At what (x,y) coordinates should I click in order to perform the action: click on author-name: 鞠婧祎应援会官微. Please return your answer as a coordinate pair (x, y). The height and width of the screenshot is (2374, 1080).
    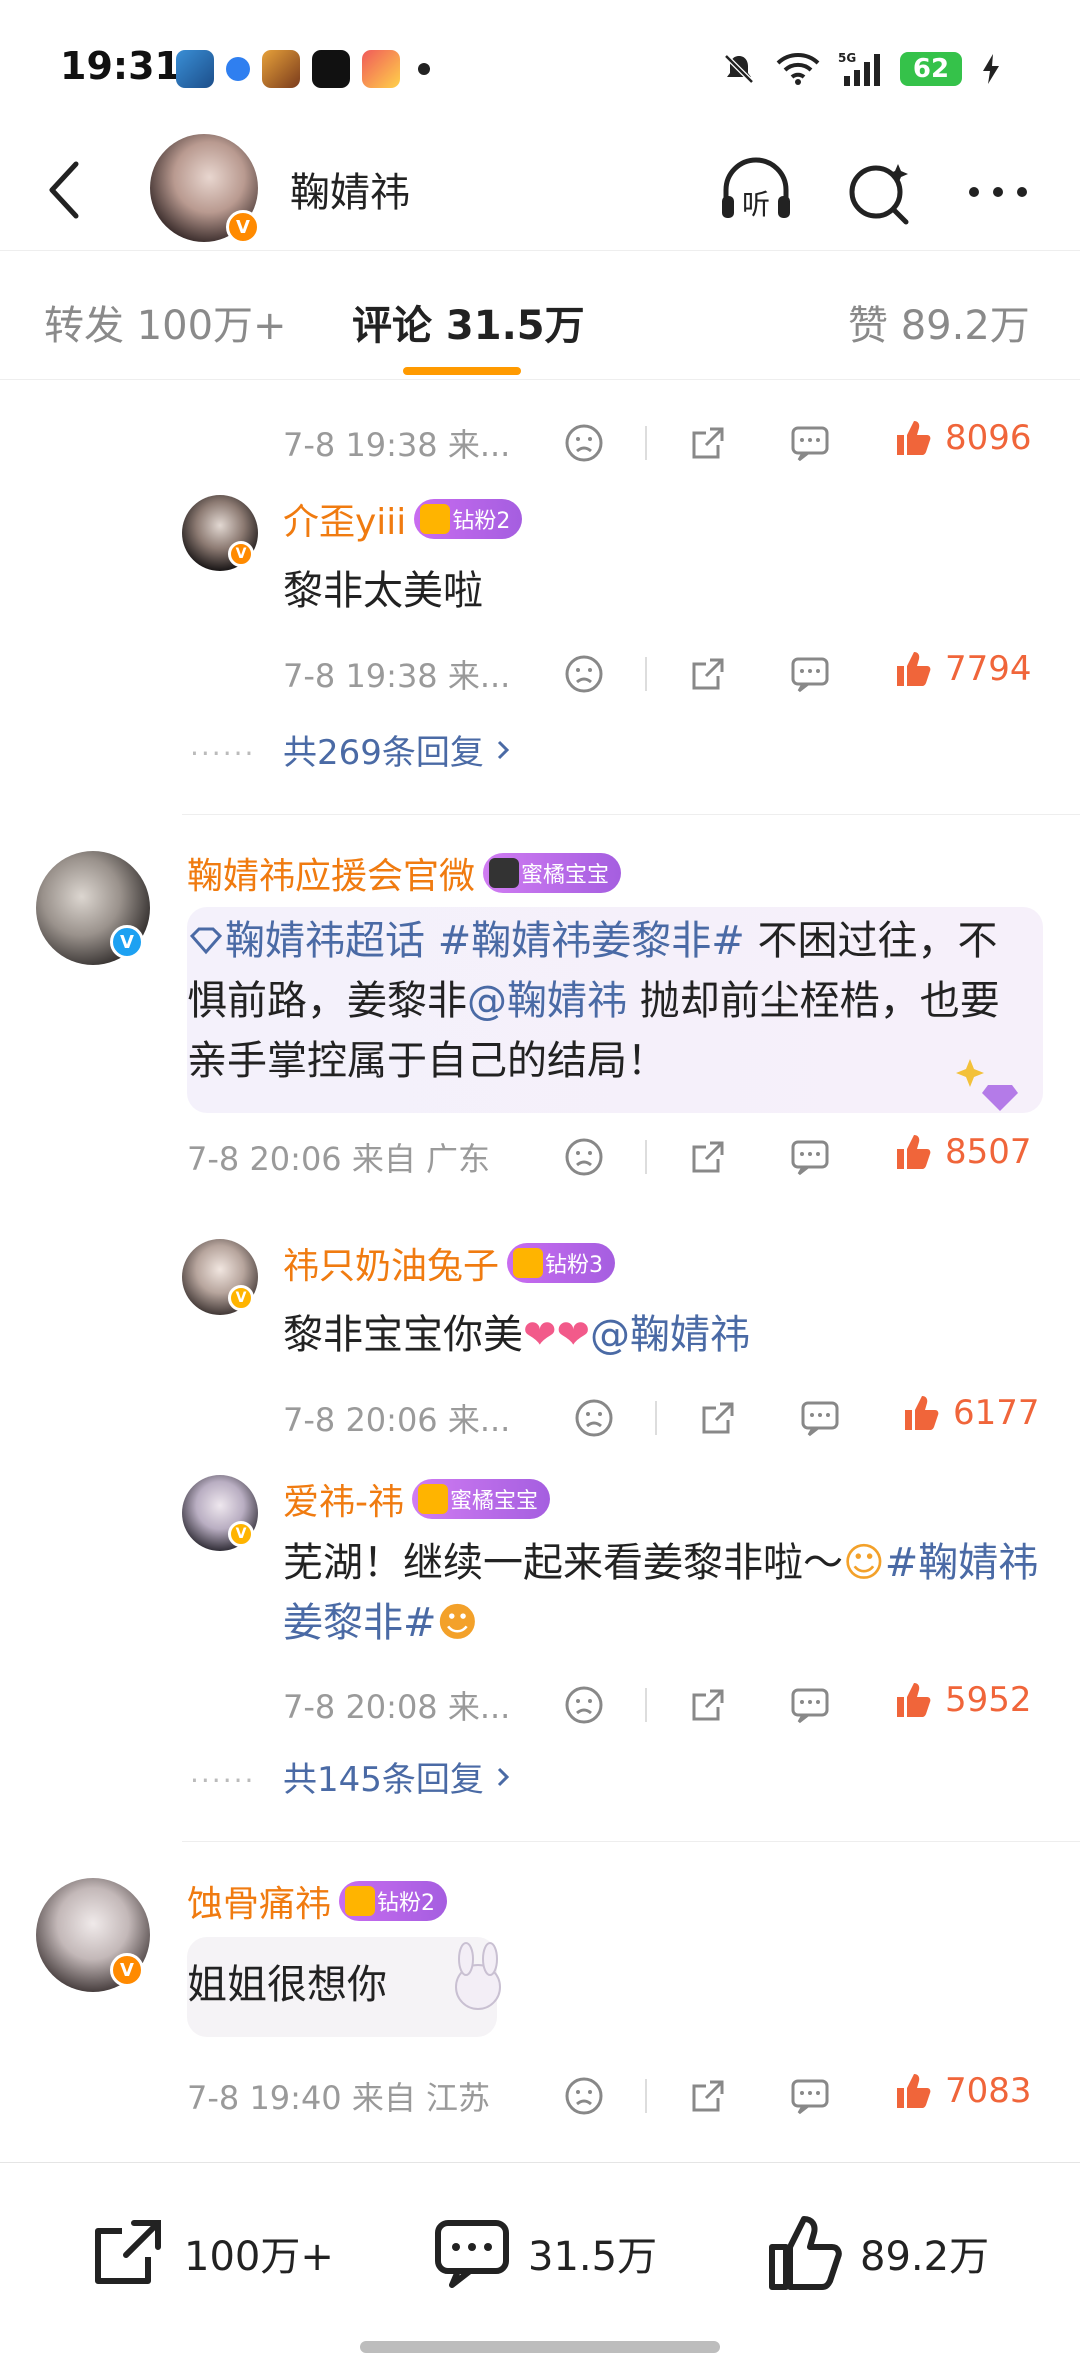
    Looking at the image, I should click on (331, 876).